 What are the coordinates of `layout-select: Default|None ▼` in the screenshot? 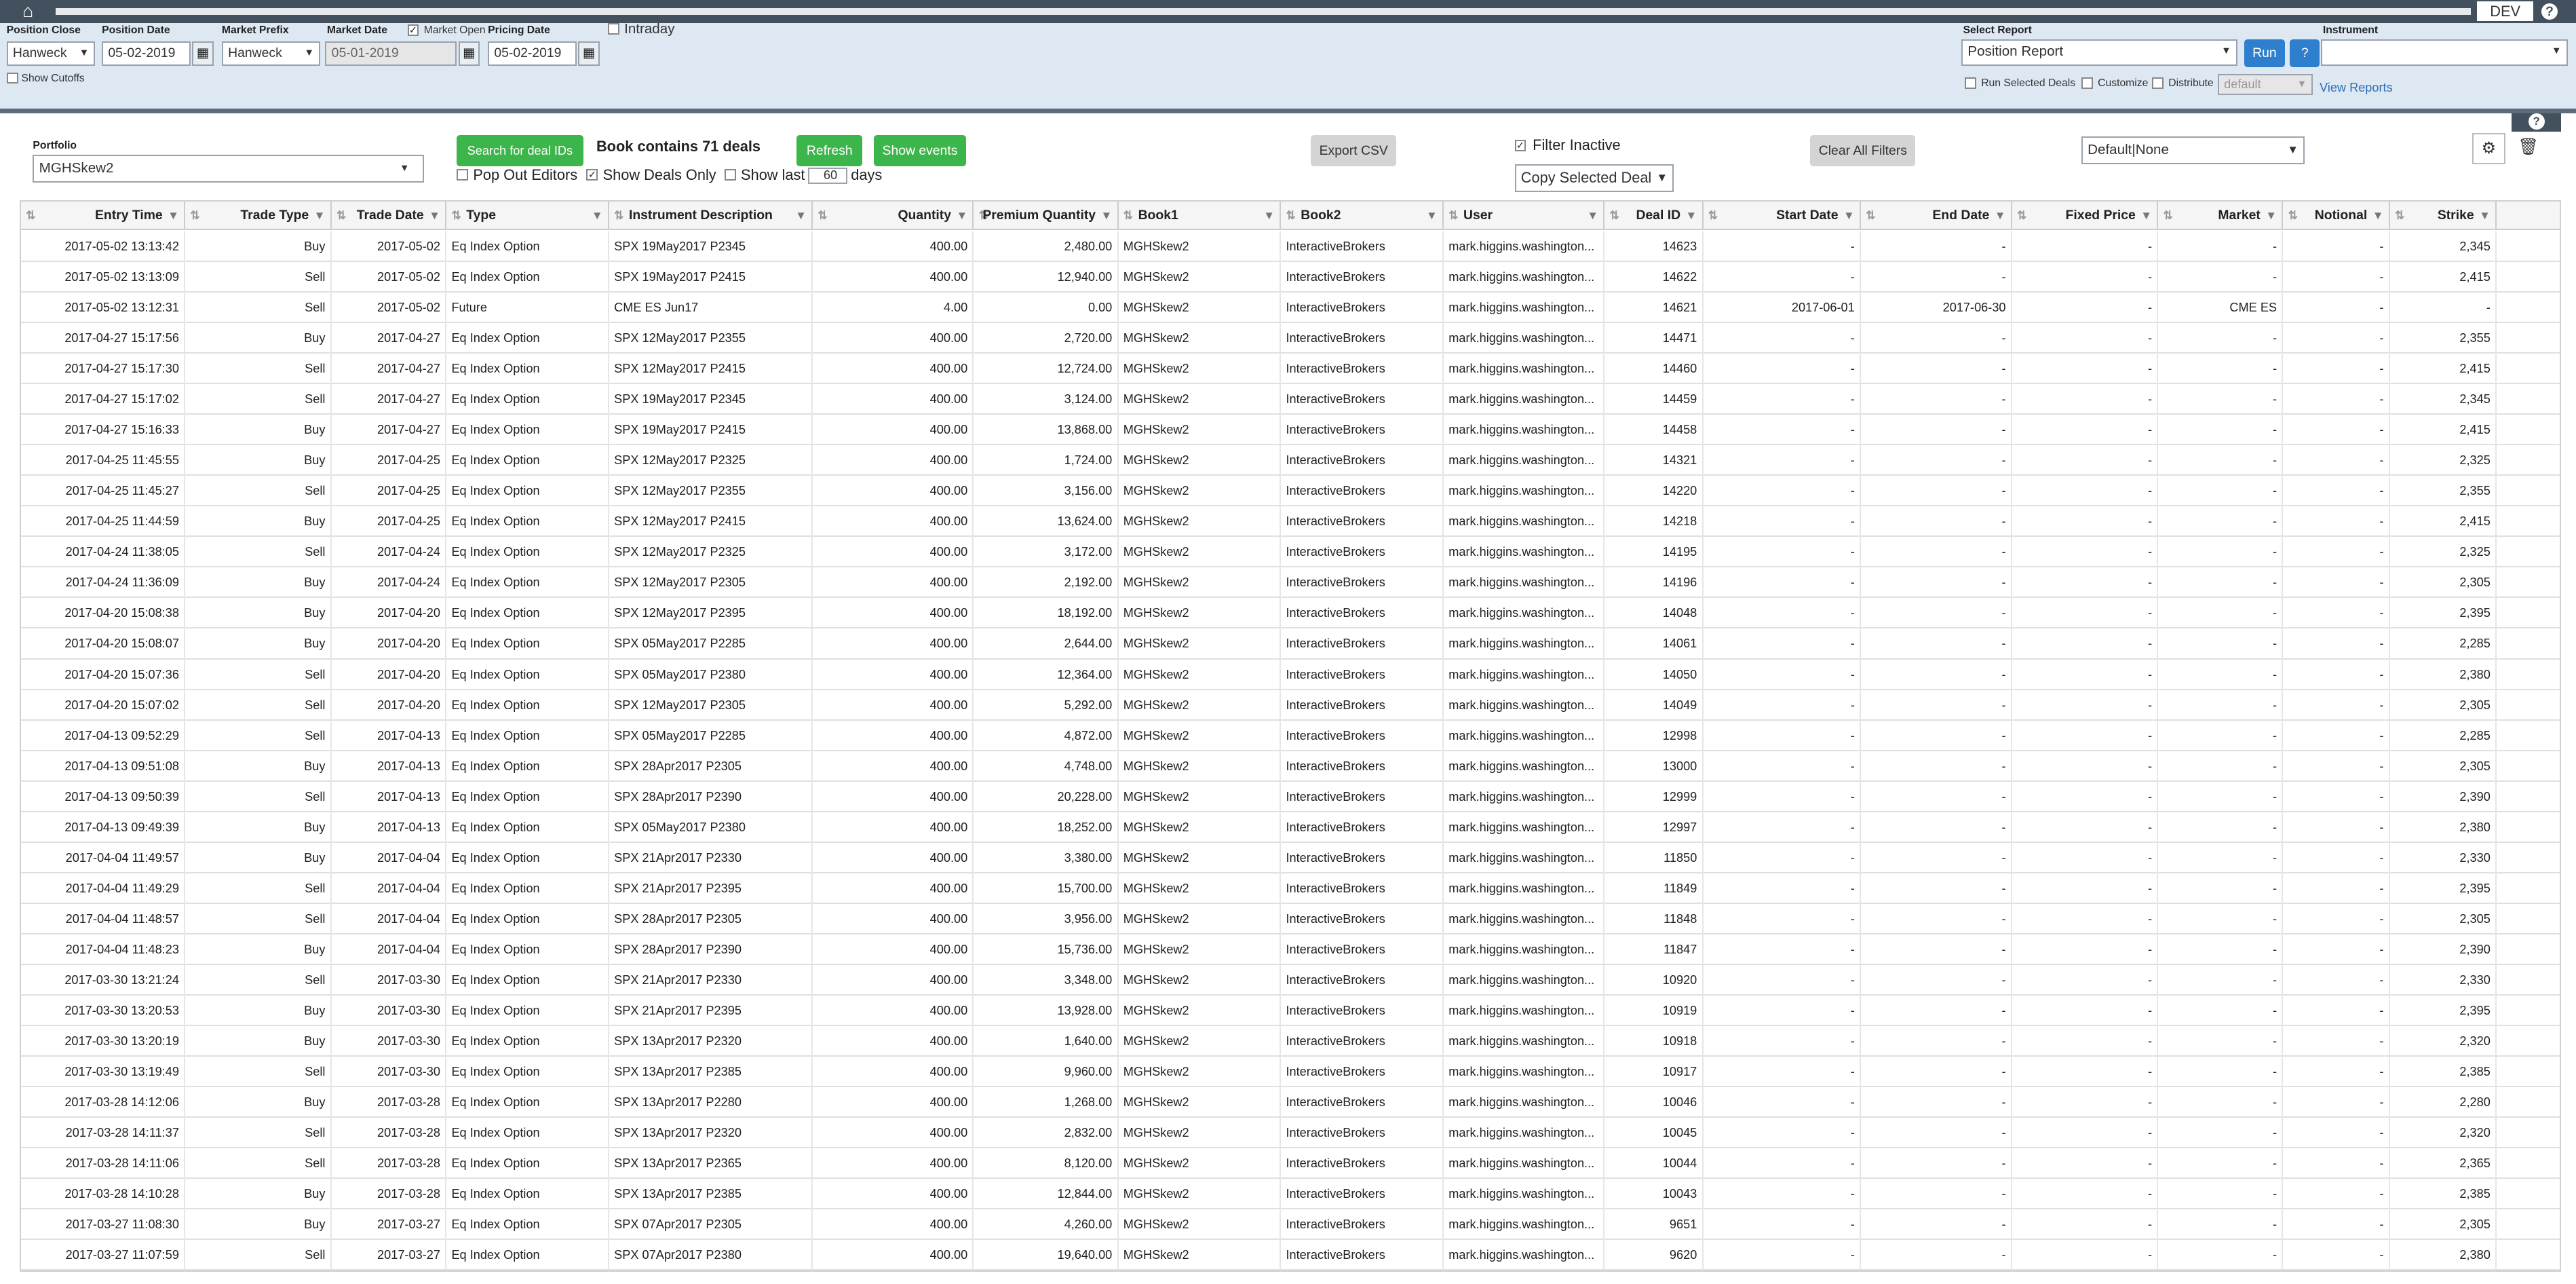 It's located at (2193, 150).